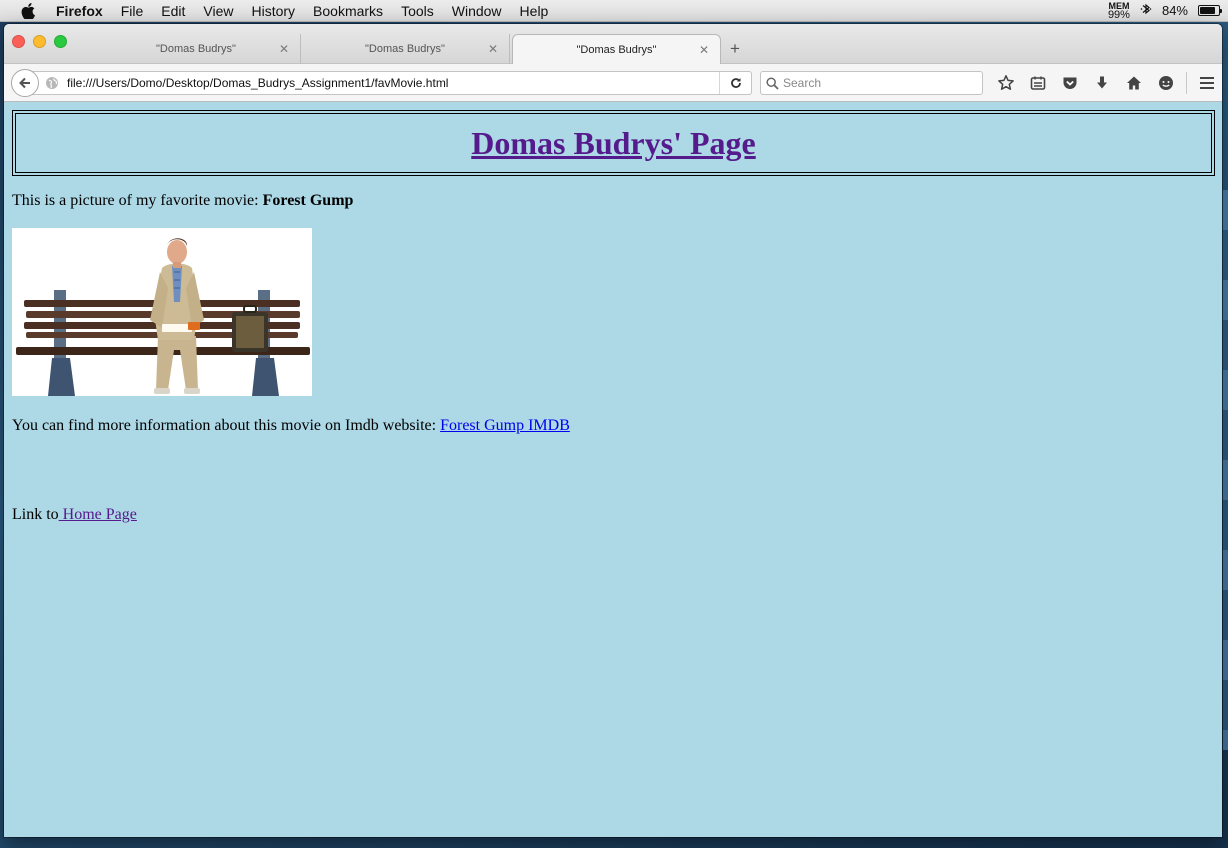 Image resolution: width=1228 pixels, height=848 pixels. I want to click on new-tab-button: +, so click(735, 49).